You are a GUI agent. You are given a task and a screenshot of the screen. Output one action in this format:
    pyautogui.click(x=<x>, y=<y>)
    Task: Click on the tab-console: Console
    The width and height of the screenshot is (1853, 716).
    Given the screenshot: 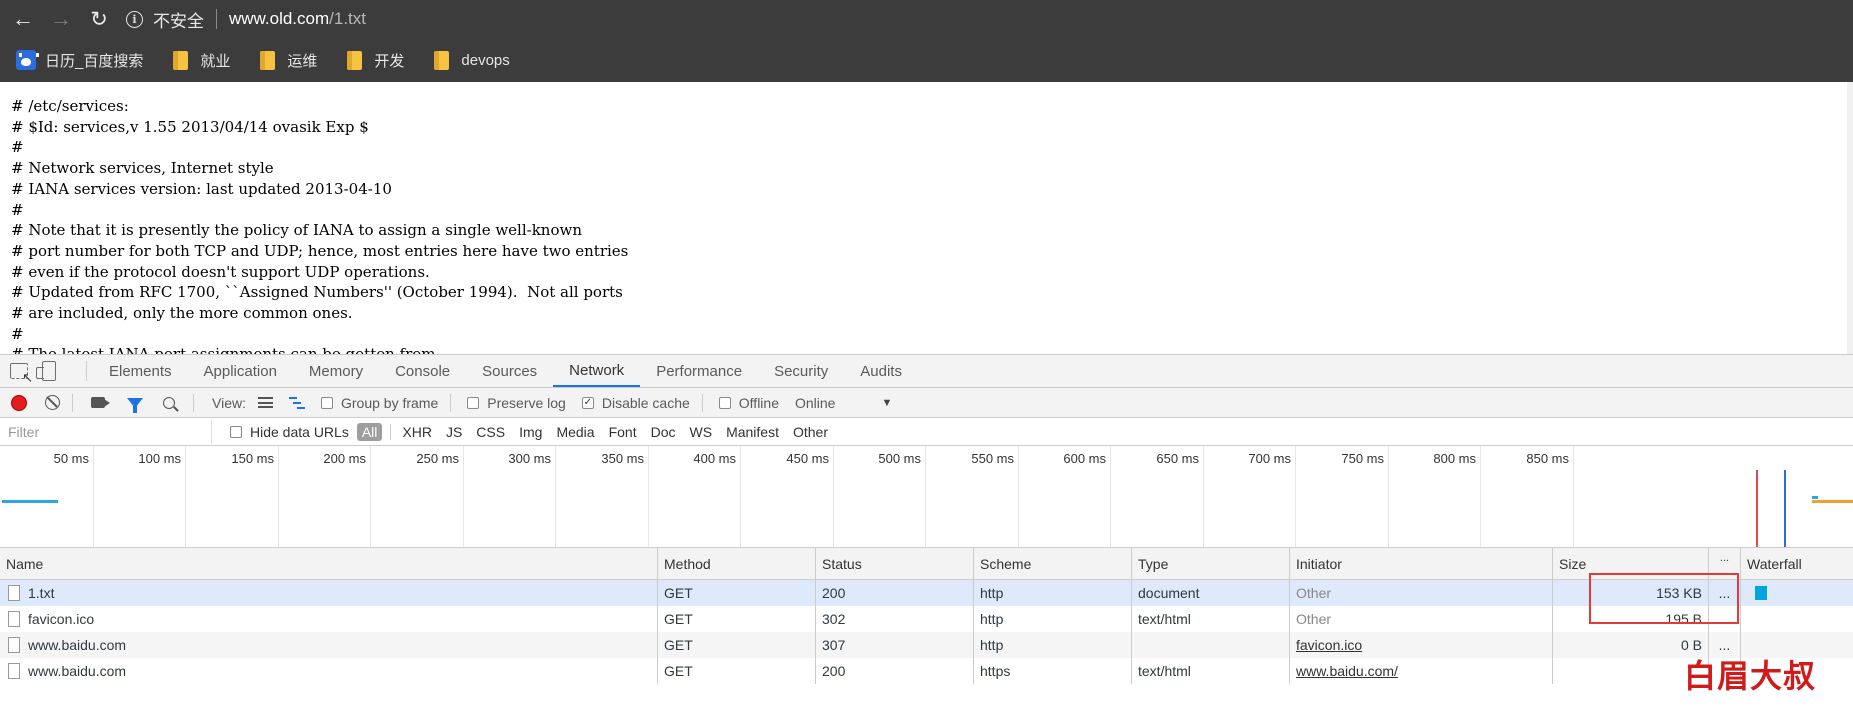 What is the action you would take?
    pyautogui.click(x=422, y=371)
    